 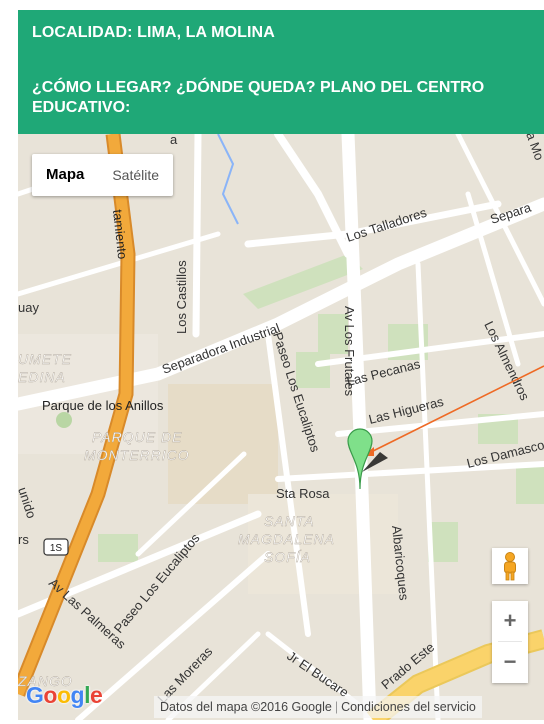 I want to click on park-area, so click(x=223, y=444).